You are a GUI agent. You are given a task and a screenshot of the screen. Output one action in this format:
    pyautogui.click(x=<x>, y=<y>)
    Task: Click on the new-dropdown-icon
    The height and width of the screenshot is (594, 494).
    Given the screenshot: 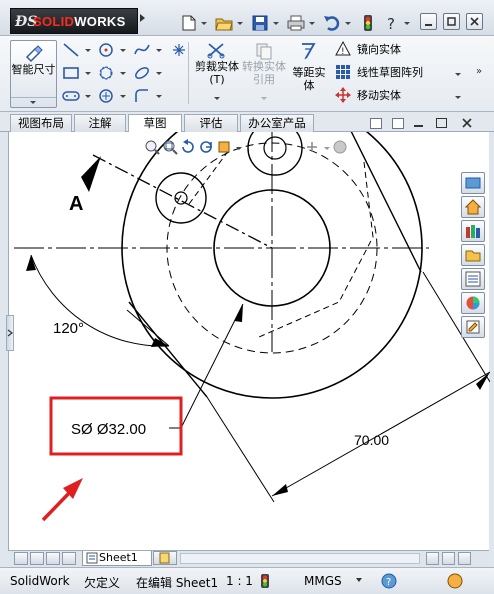 What is the action you would take?
    pyautogui.click(x=204, y=23)
    